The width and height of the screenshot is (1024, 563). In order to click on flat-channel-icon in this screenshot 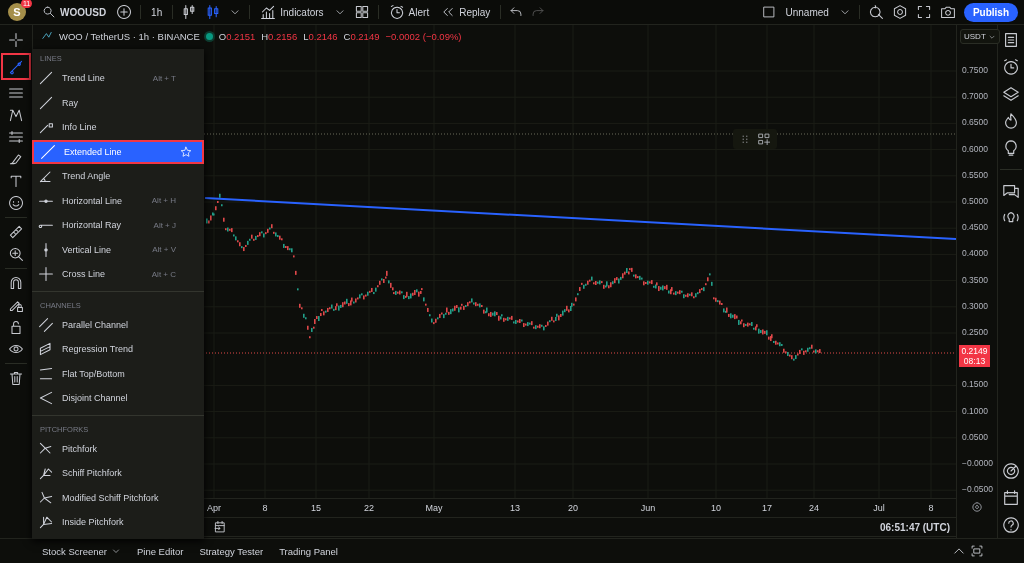, I will do `click(46, 373)`.